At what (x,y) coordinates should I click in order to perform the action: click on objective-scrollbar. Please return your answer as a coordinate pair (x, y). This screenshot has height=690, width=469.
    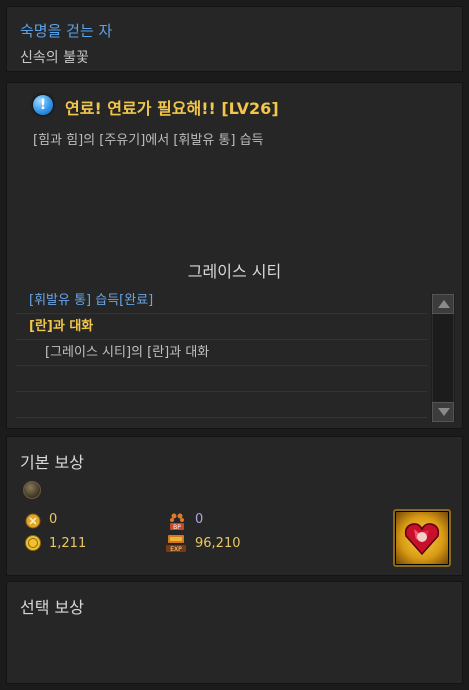
    Looking at the image, I should click on (443, 358).